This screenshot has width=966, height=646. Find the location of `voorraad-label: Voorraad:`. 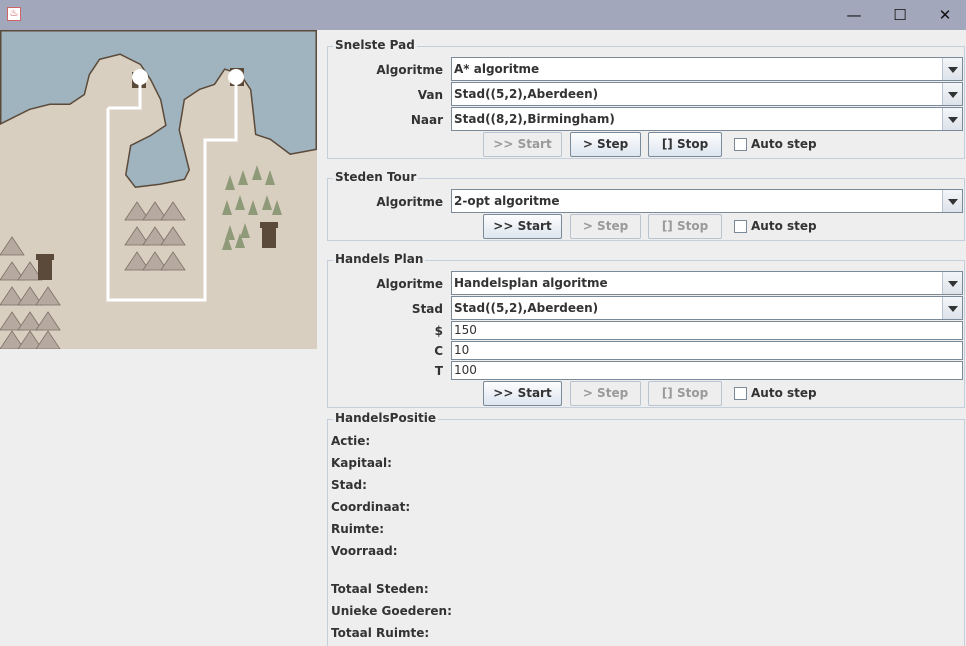

voorraad-label: Voorraad: is located at coordinates (364, 551).